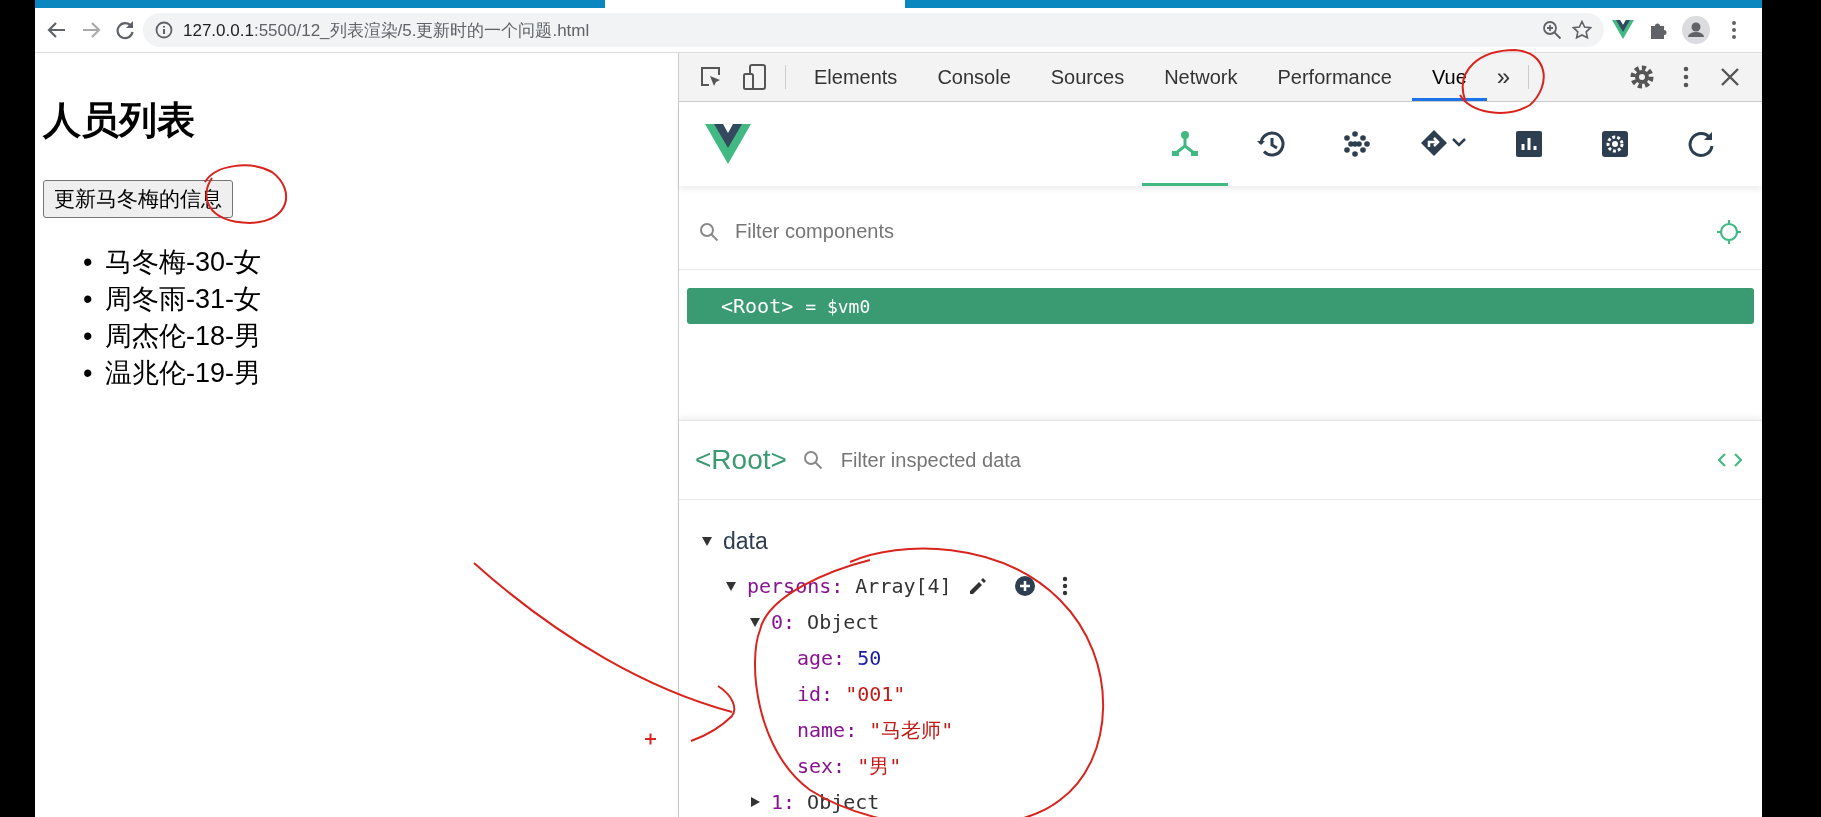 This screenshot has width=1821, height=817. What do you see at coordinates (1582, 30) in the screenshot?
I see `star-icon` at bounding box center [1582, 30].